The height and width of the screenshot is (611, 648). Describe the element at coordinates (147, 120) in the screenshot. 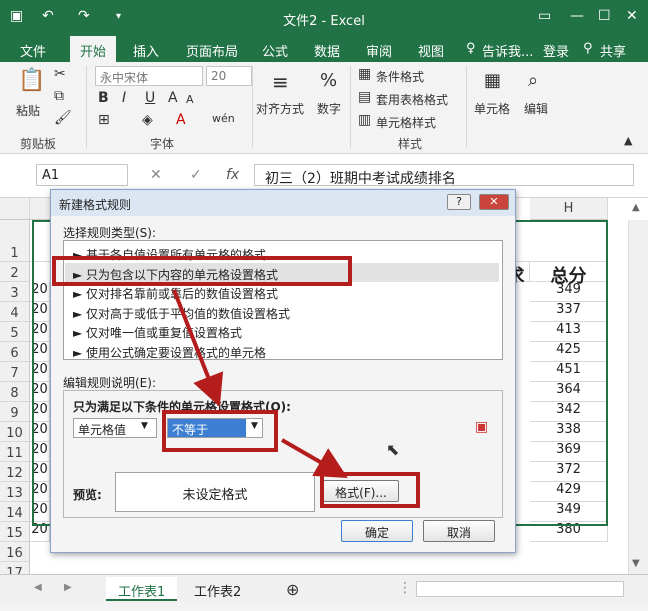

I see `fill-color-icon: ◈` at that location.